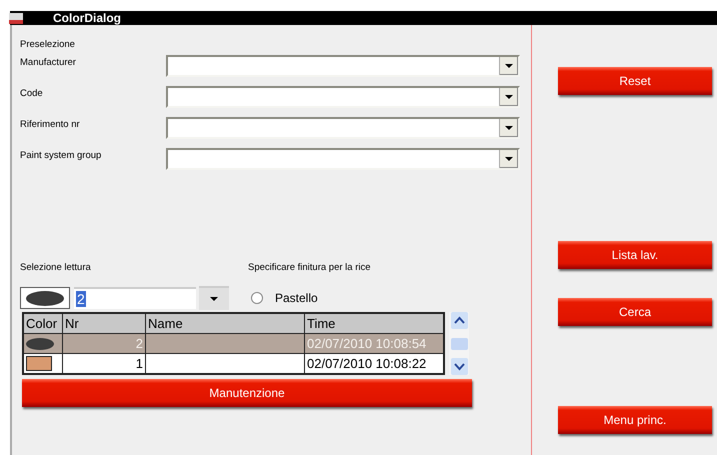 Image resolution: width=717 pixels, height=455 pixels. I want to click on radio-label: Pastello, so click(296, 298).